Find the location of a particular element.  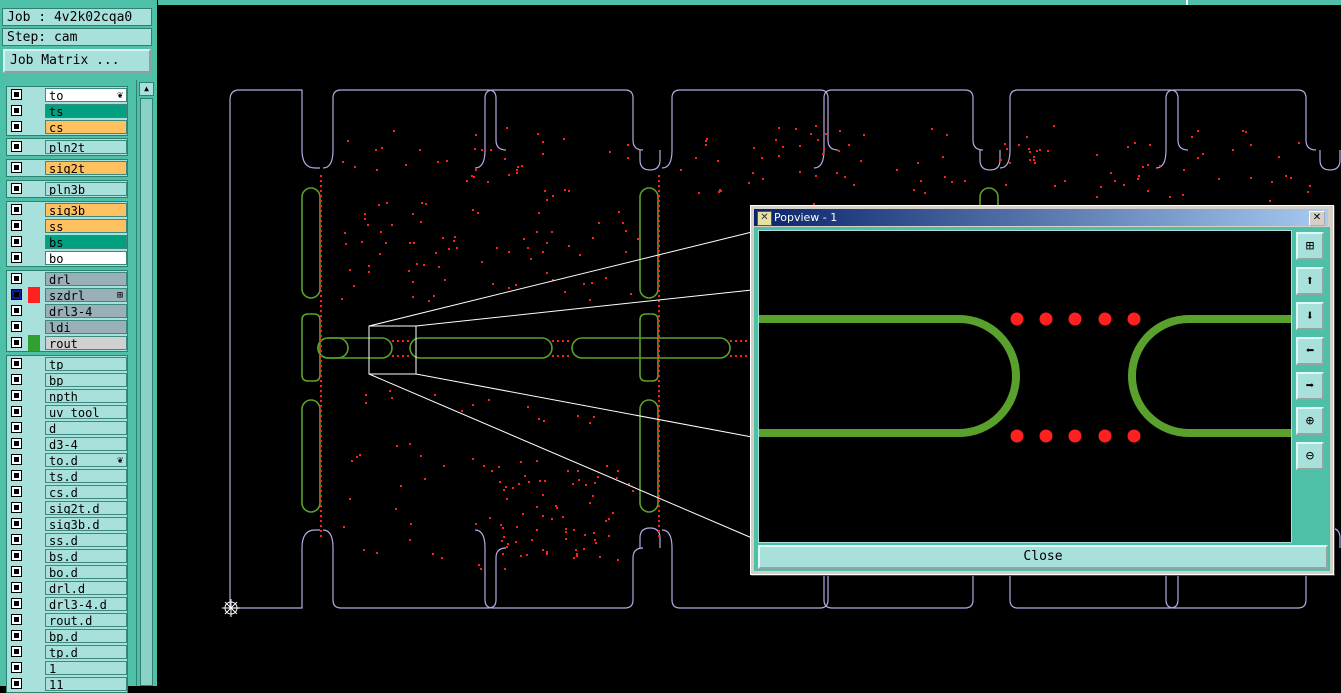

layer-row-ss: ss is located at coordinates (68, 226).